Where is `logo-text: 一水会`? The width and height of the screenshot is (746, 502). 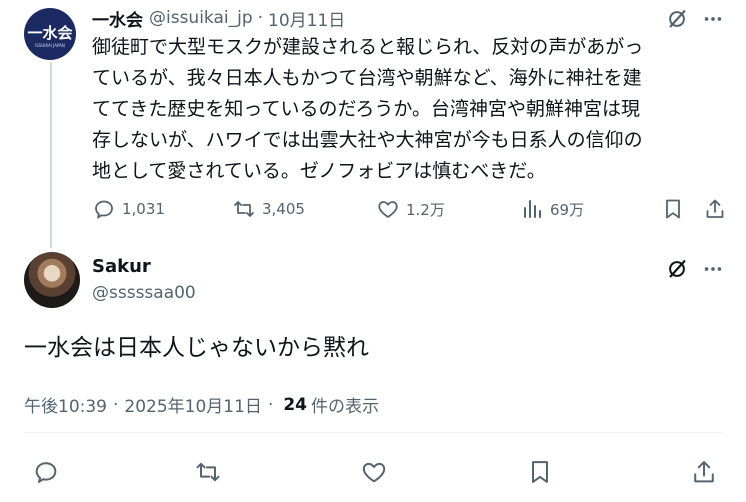 logo-text: 一水会 is located at coordinates (50, 32).